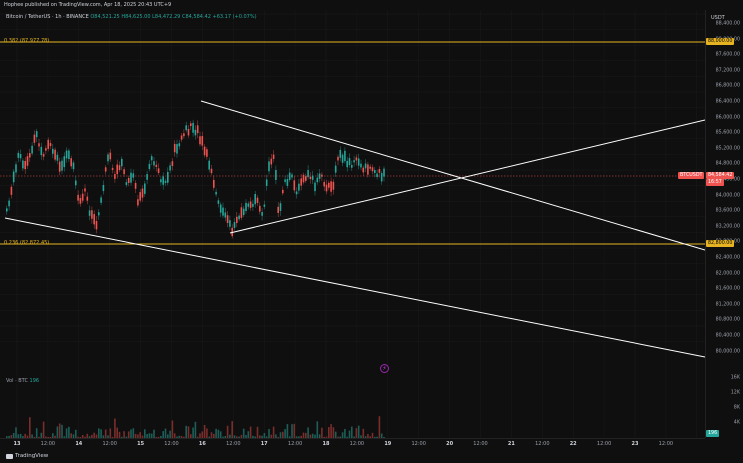 This screenshot has width=743, height=463. Describe the element at coordinates (727, 102) in the screenshot. I see `price-axis-label: 86,400.00` at that location.